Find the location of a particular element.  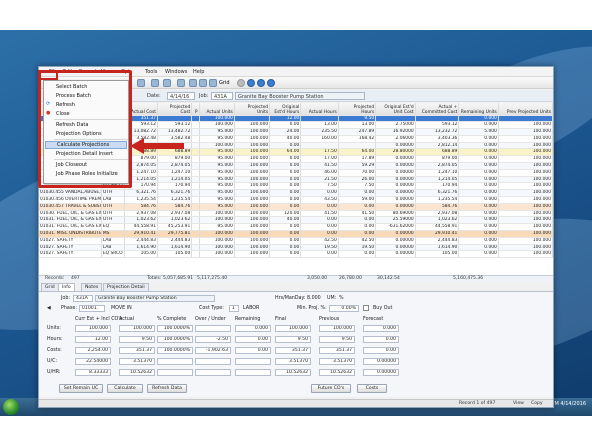

future-cos-button: Future CO's is located at coordinates (331, 388).